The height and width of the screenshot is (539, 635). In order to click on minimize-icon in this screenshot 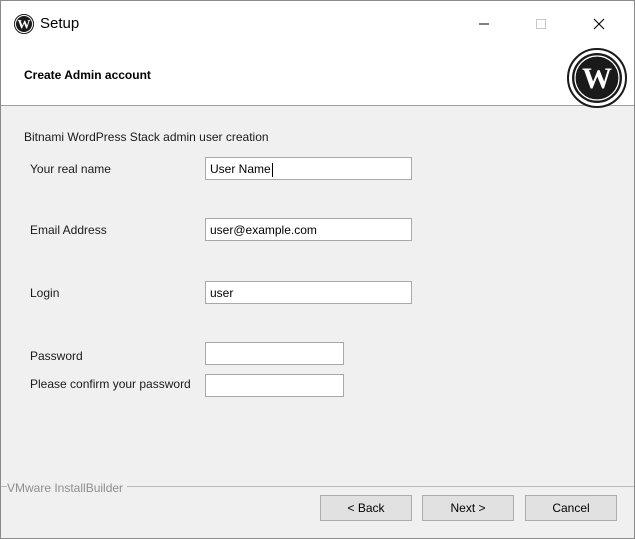, I will do `click(484, 24)`.